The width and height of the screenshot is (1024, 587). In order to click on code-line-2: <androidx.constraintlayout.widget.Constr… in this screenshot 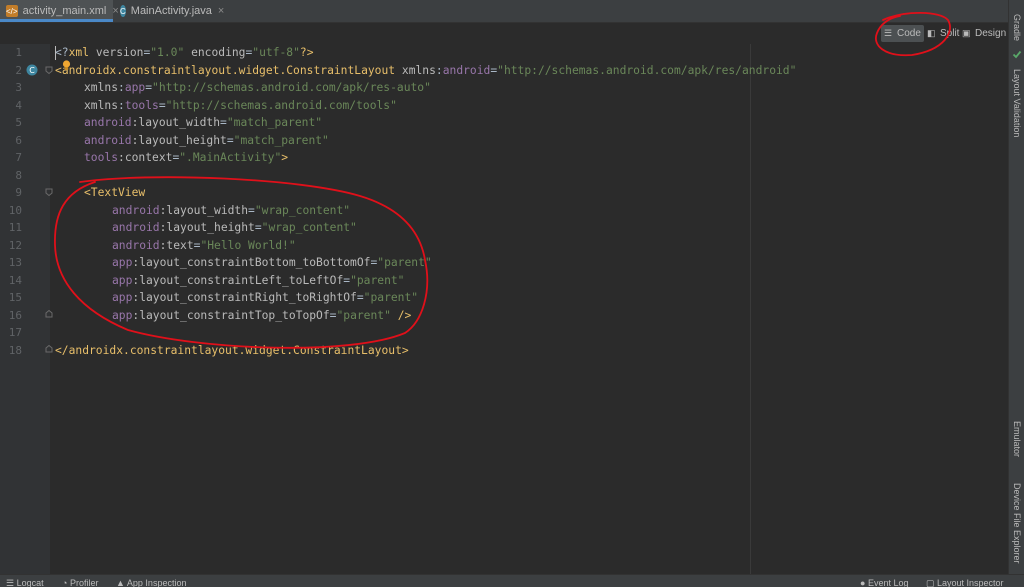, I will do `click(426, 70)`.